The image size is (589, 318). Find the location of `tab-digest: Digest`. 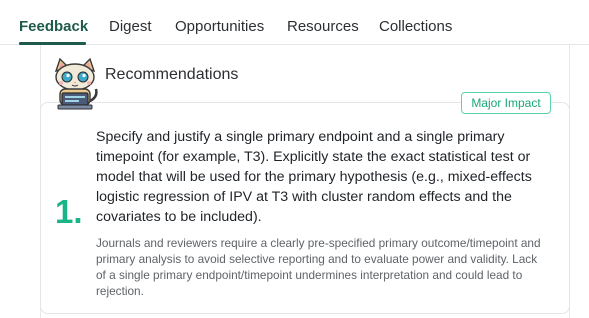

tab-digest: Digest is located at coordinates (130, 26).